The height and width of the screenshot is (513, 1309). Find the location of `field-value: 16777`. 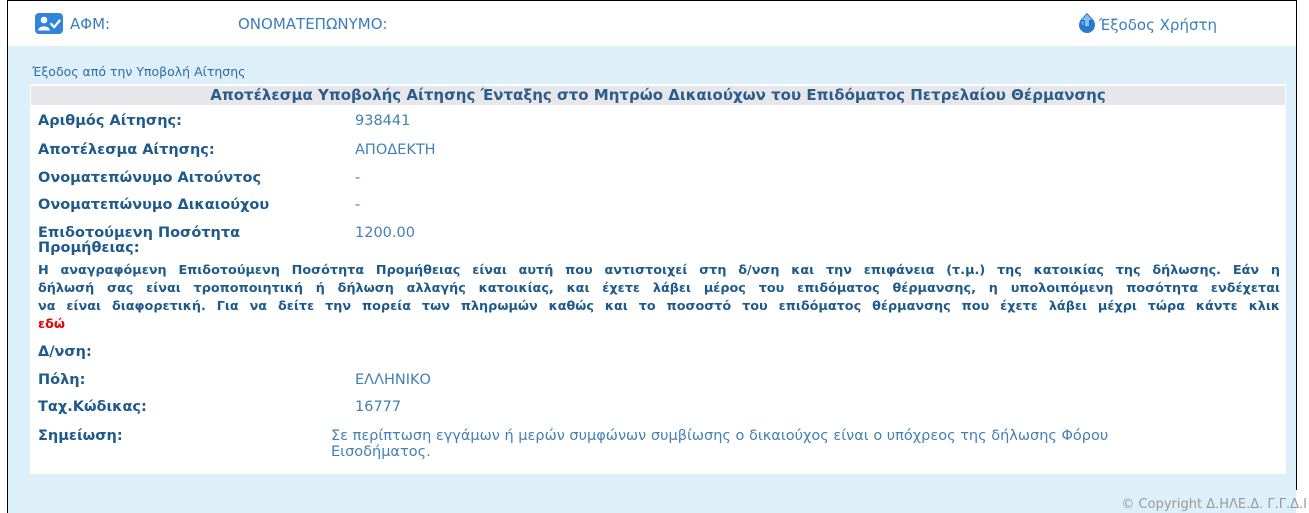

field-value: 16777 is located at coordinates (378, 407).